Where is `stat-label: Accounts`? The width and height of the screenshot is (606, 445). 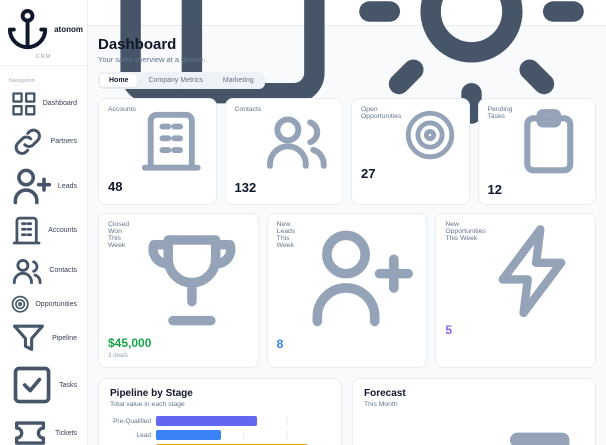 stat-label: Accounts is located at coordinates (122, 109).